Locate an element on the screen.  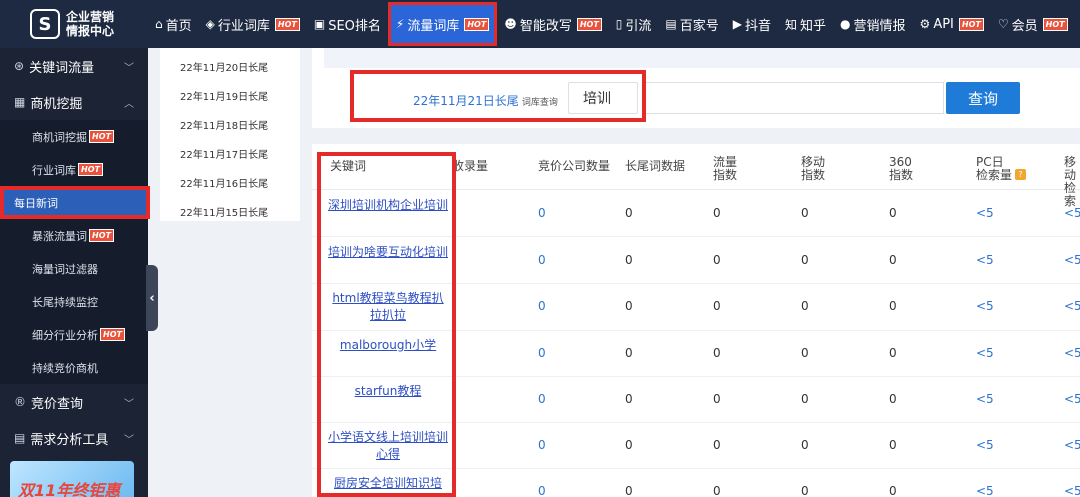
nav-item-2: ▣ SEO排名 is located at coordinates (347, 24).